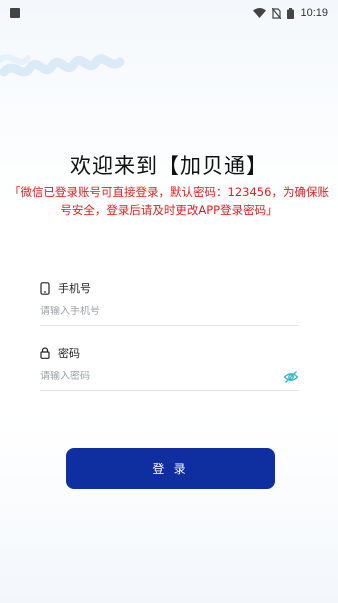  Describe the element at coordinates (69, 353) in the screenshot. I see `password-label: 密码` at that location.